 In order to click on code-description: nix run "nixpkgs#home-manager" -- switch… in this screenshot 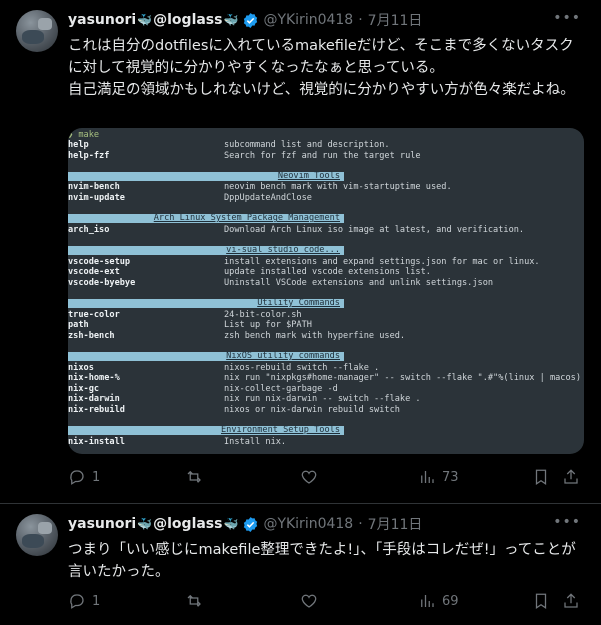, I will do `click(402, 378)`.